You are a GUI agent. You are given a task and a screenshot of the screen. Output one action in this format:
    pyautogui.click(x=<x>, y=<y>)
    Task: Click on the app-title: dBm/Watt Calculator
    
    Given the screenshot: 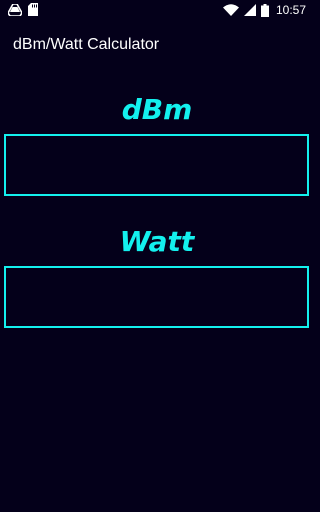 What is the action you would take?
    pyautogui.click(x=86, y=44)
    